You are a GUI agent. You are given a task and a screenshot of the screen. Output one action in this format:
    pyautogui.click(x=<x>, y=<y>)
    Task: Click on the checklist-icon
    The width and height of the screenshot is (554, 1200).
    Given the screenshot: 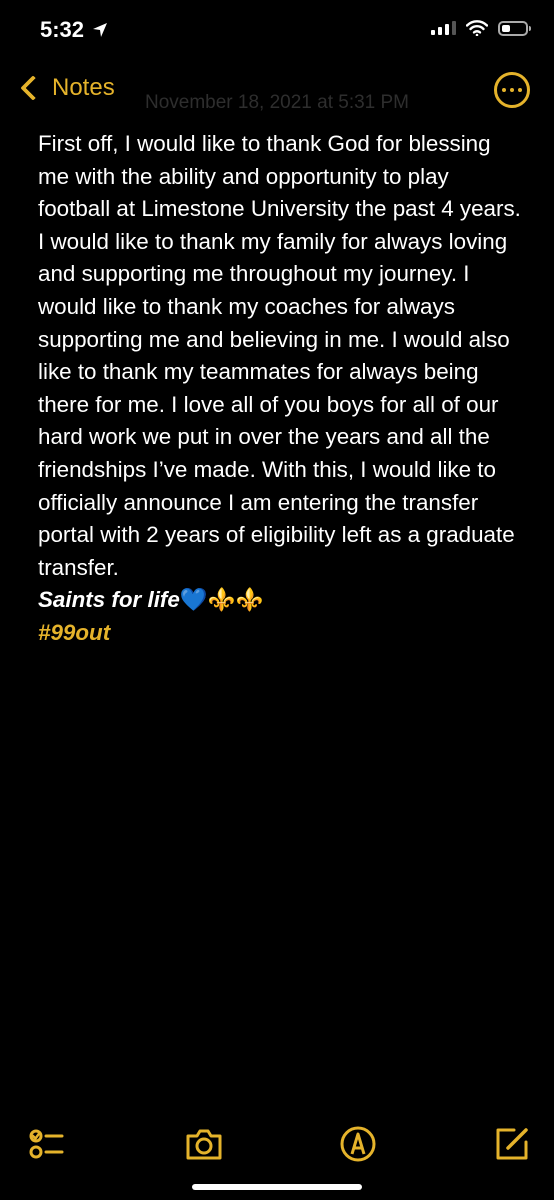 What is the action you would take?
    pyautogui.click(x=46, y=1144)
    